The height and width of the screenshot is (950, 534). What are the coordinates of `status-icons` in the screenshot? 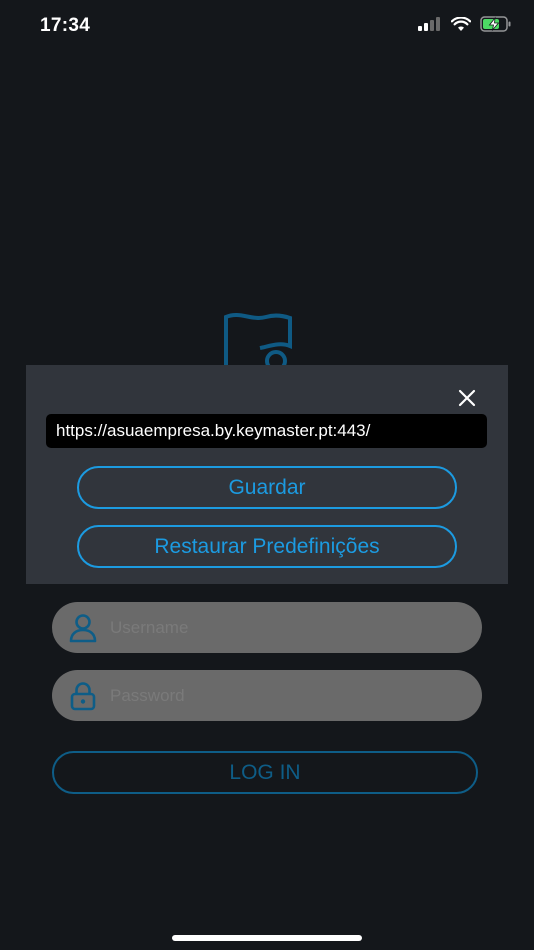 It's located at (465, 24).